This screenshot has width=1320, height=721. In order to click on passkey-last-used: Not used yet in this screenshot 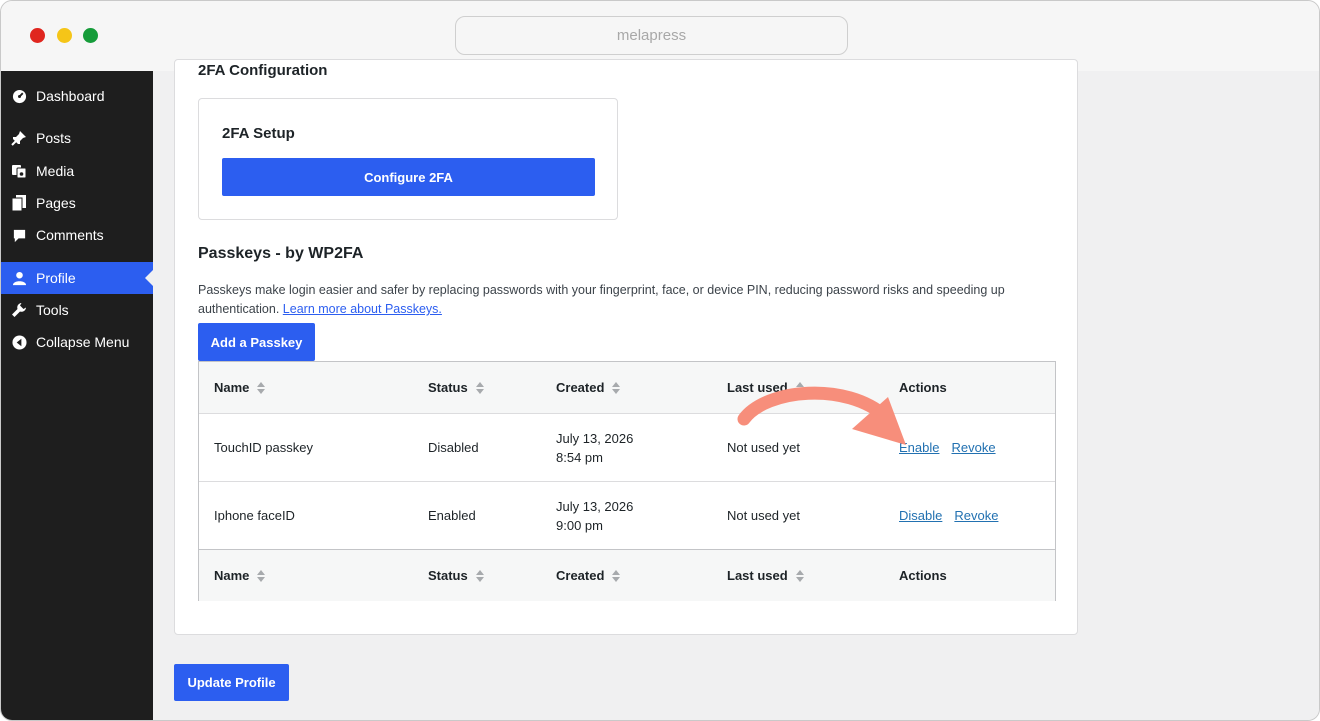, I will do `click(763, 515)`.